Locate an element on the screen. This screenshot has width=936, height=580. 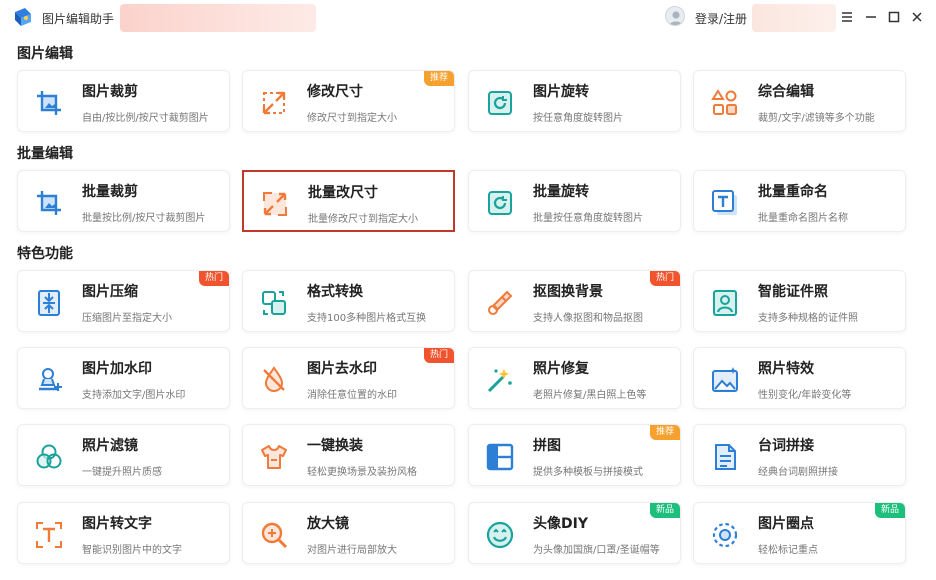
avatar-diy-icon is located at coordinates (500, 535).